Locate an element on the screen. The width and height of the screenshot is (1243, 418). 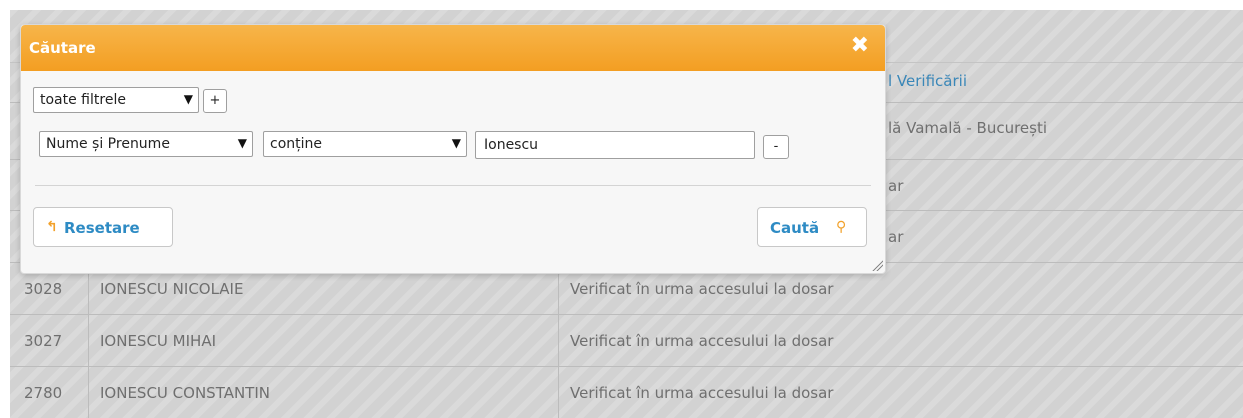
cell-id: 2780 is located at coordinates (43, 393).